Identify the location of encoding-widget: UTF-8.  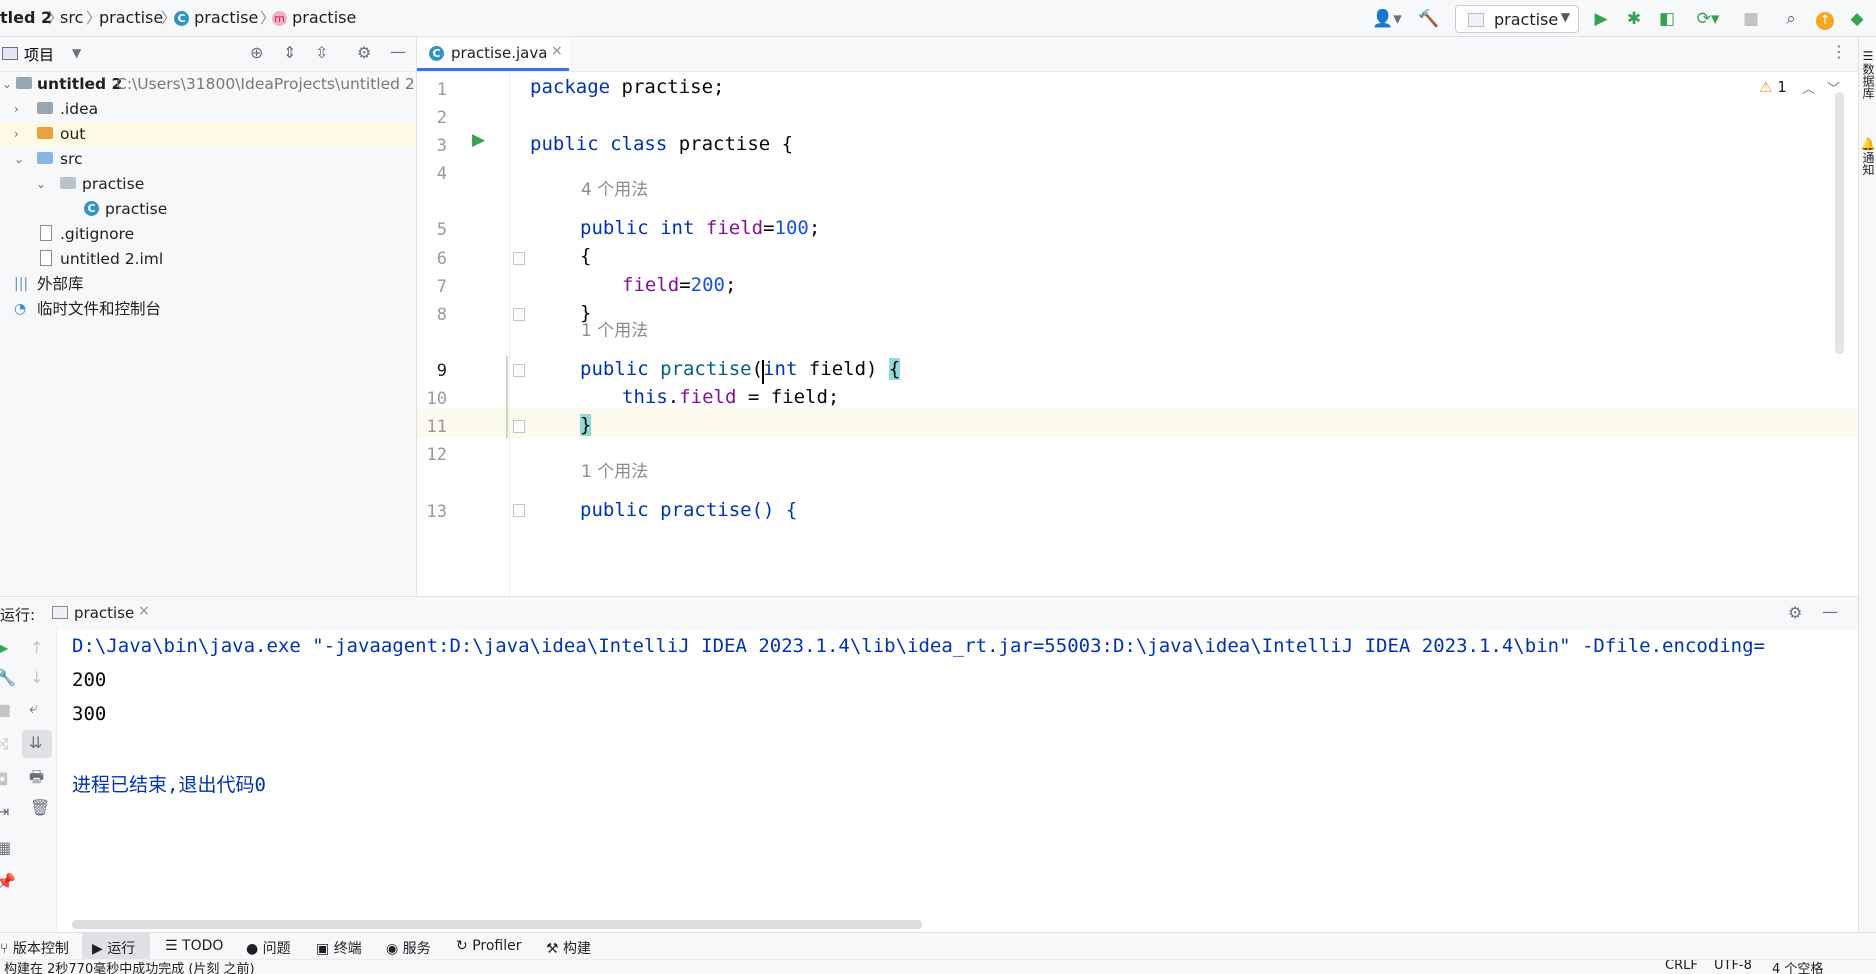
(1733, 966).